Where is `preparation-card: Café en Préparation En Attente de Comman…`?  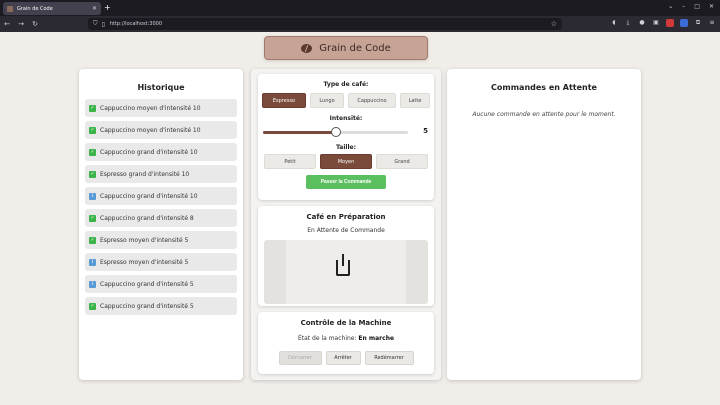 preparation-card: Café en Préparation En Attente de Comman… is located at coordinates (346, 256).